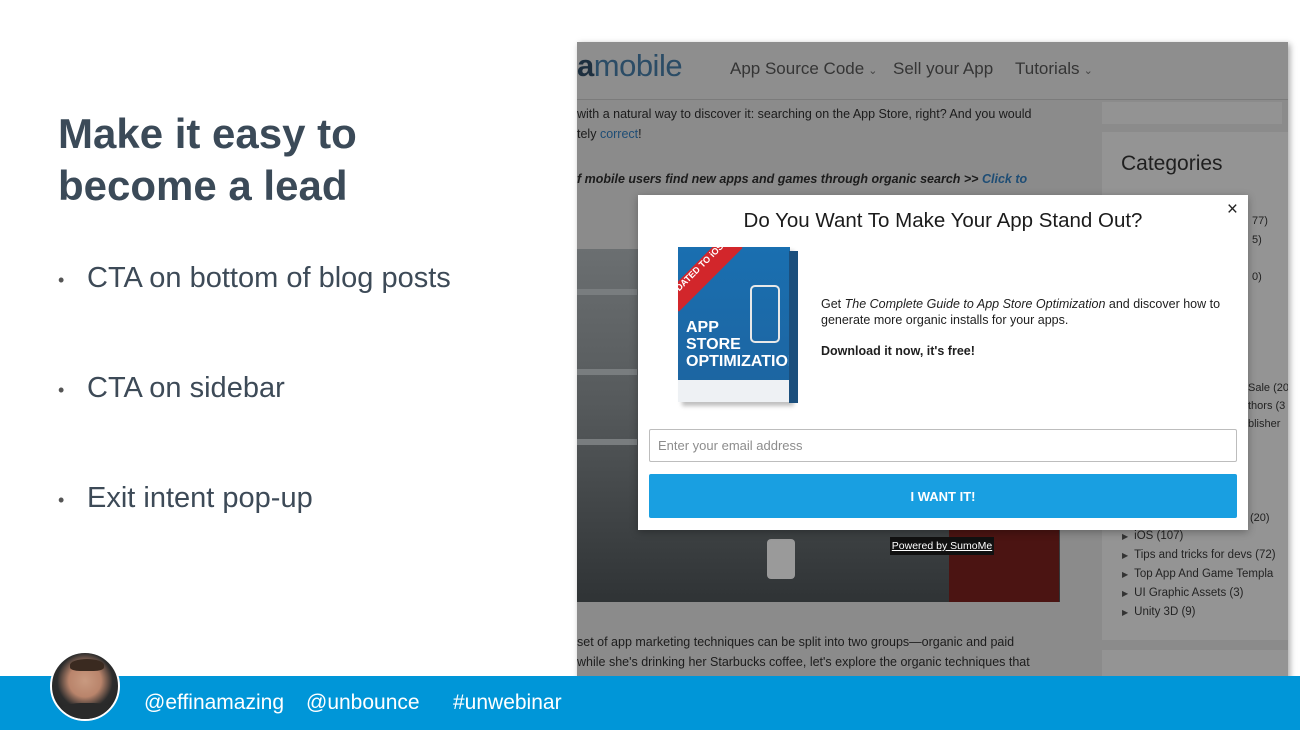 This screenshot has width=1300, height=730. I want to click on logo-prefix: a, so click(585, 65).